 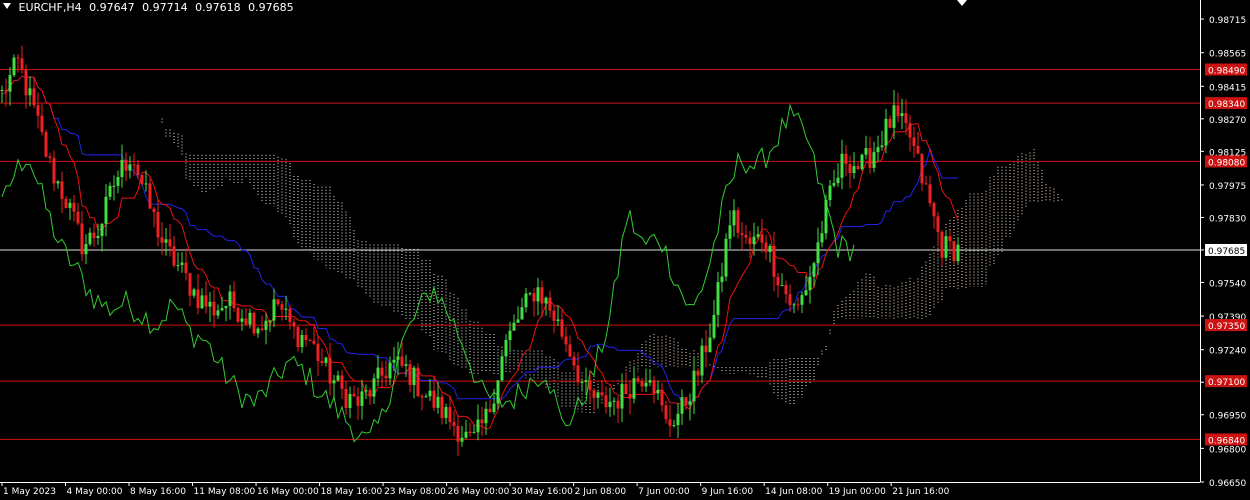 I want to click on y-tick-label: 0.98715, so click(x=1227, y=21).